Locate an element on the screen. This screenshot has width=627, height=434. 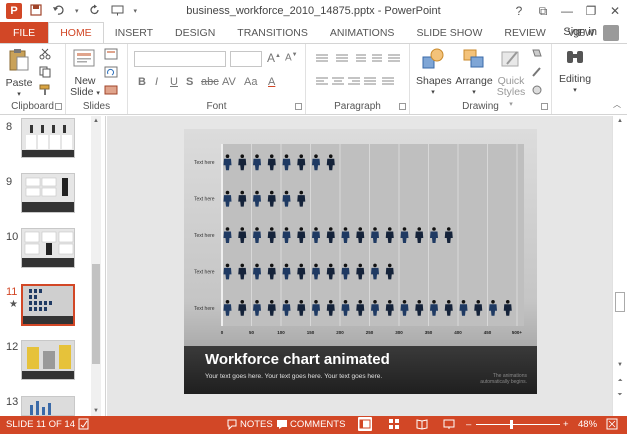
thumbnails-scrollbar: ▲ ▼ is located at coordinates (96, 266).